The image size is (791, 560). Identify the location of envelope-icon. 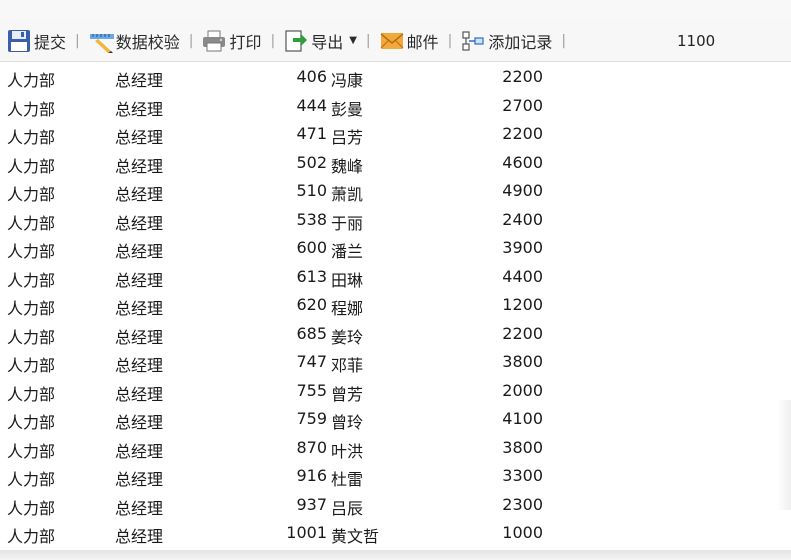
(392, 41).